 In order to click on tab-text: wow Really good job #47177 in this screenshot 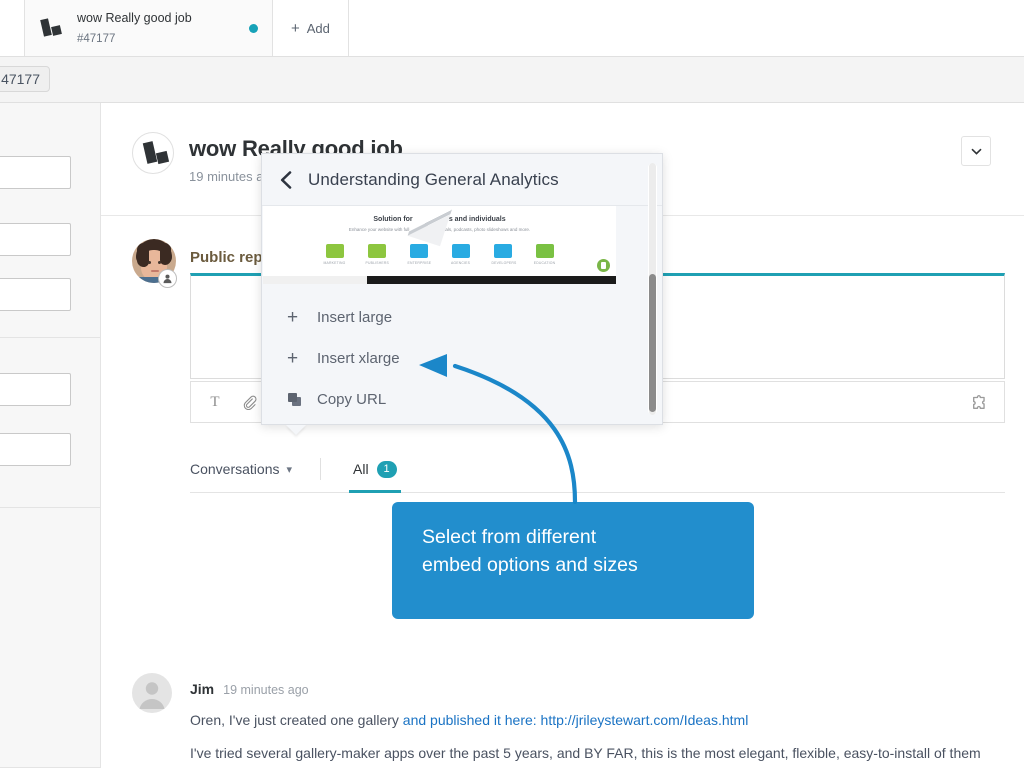, I will do `click(155, 27)`.